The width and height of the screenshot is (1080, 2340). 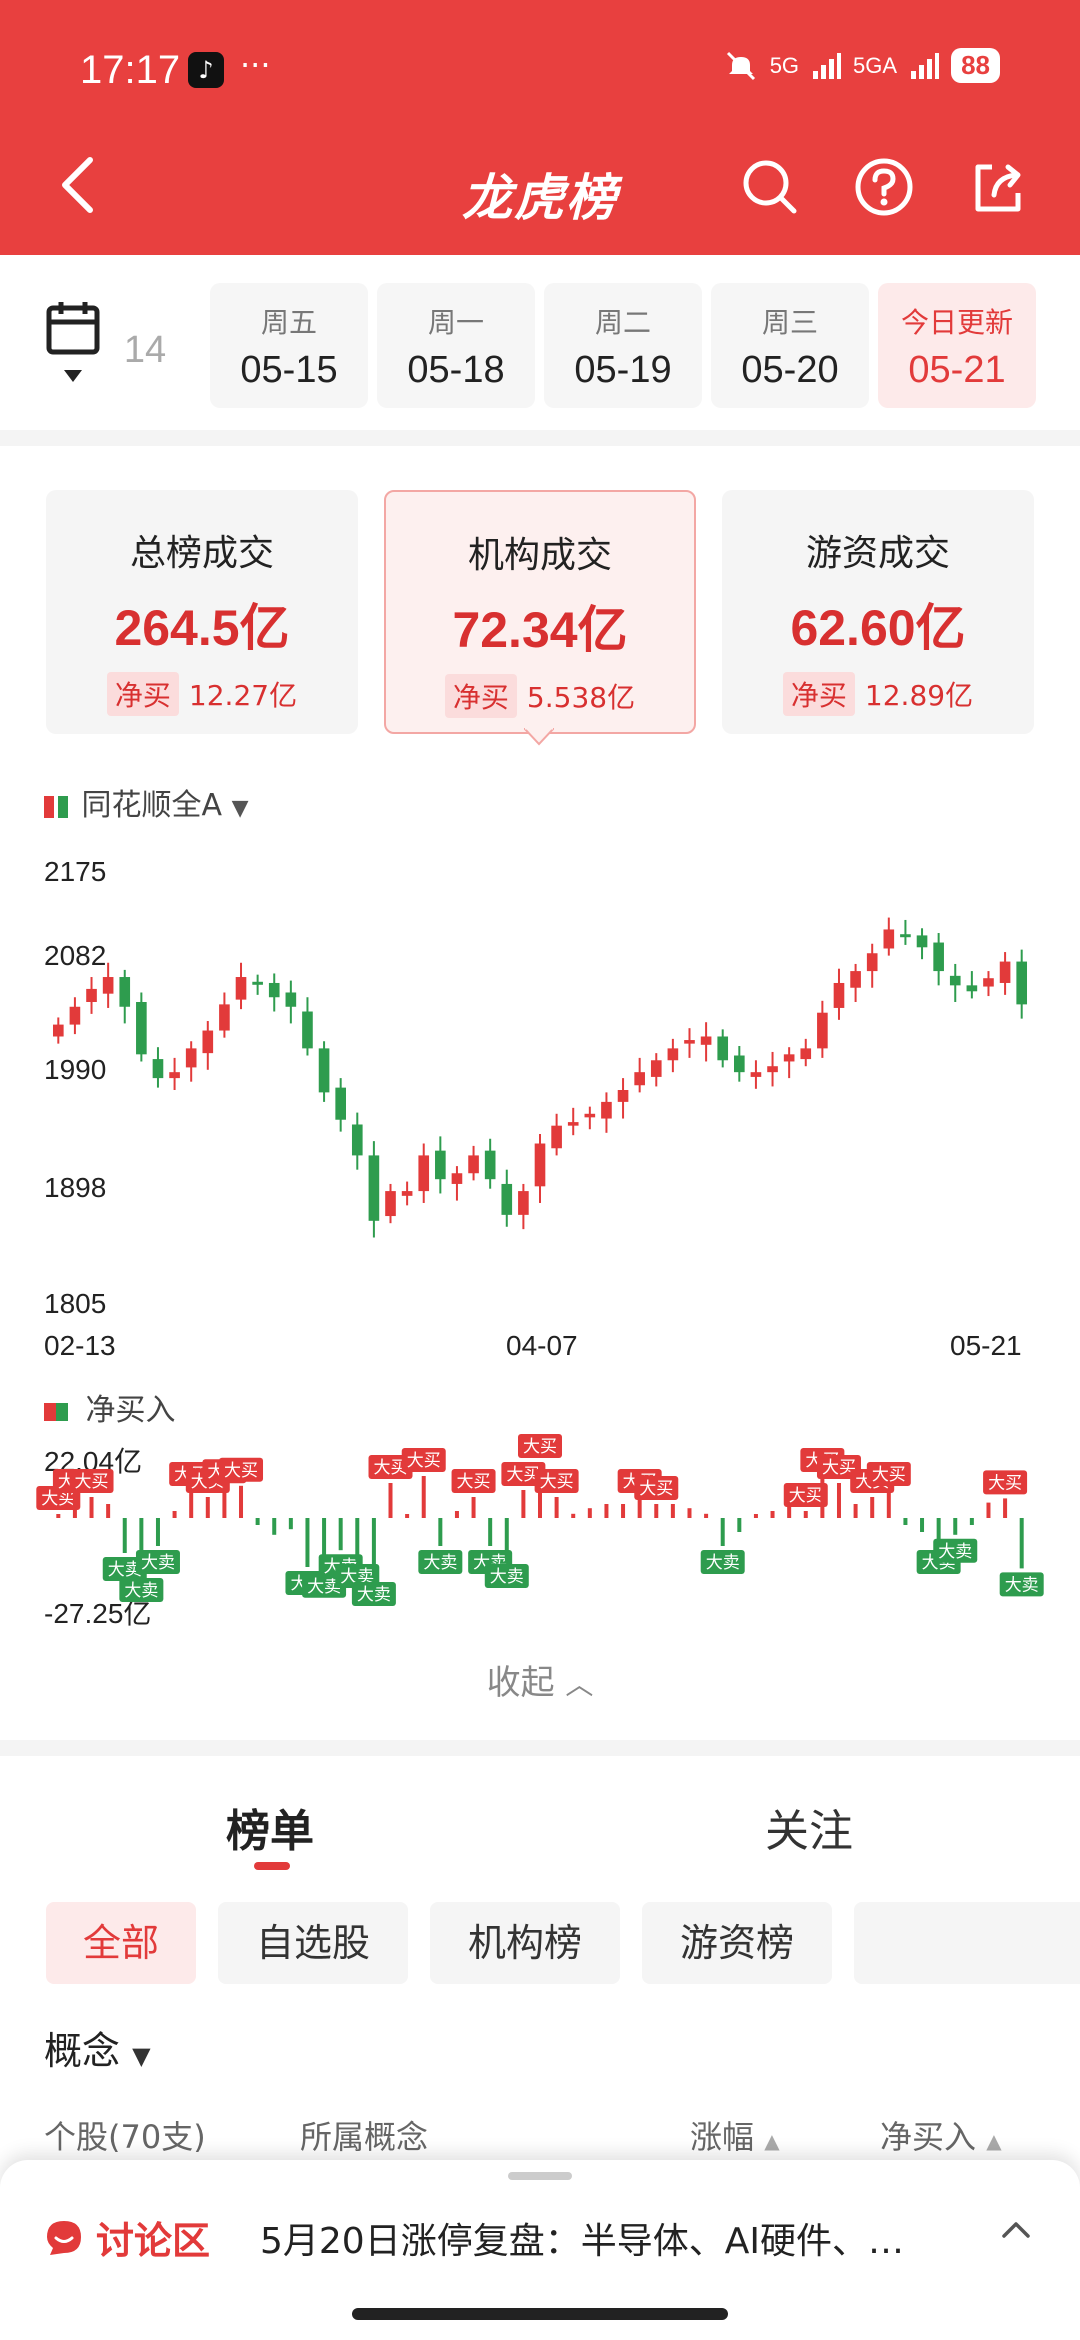 What do you see at coordinates (153, 2241) in the screenshot?
I see `discussion-title: 讨论区` at bounding box center [153, 2241].